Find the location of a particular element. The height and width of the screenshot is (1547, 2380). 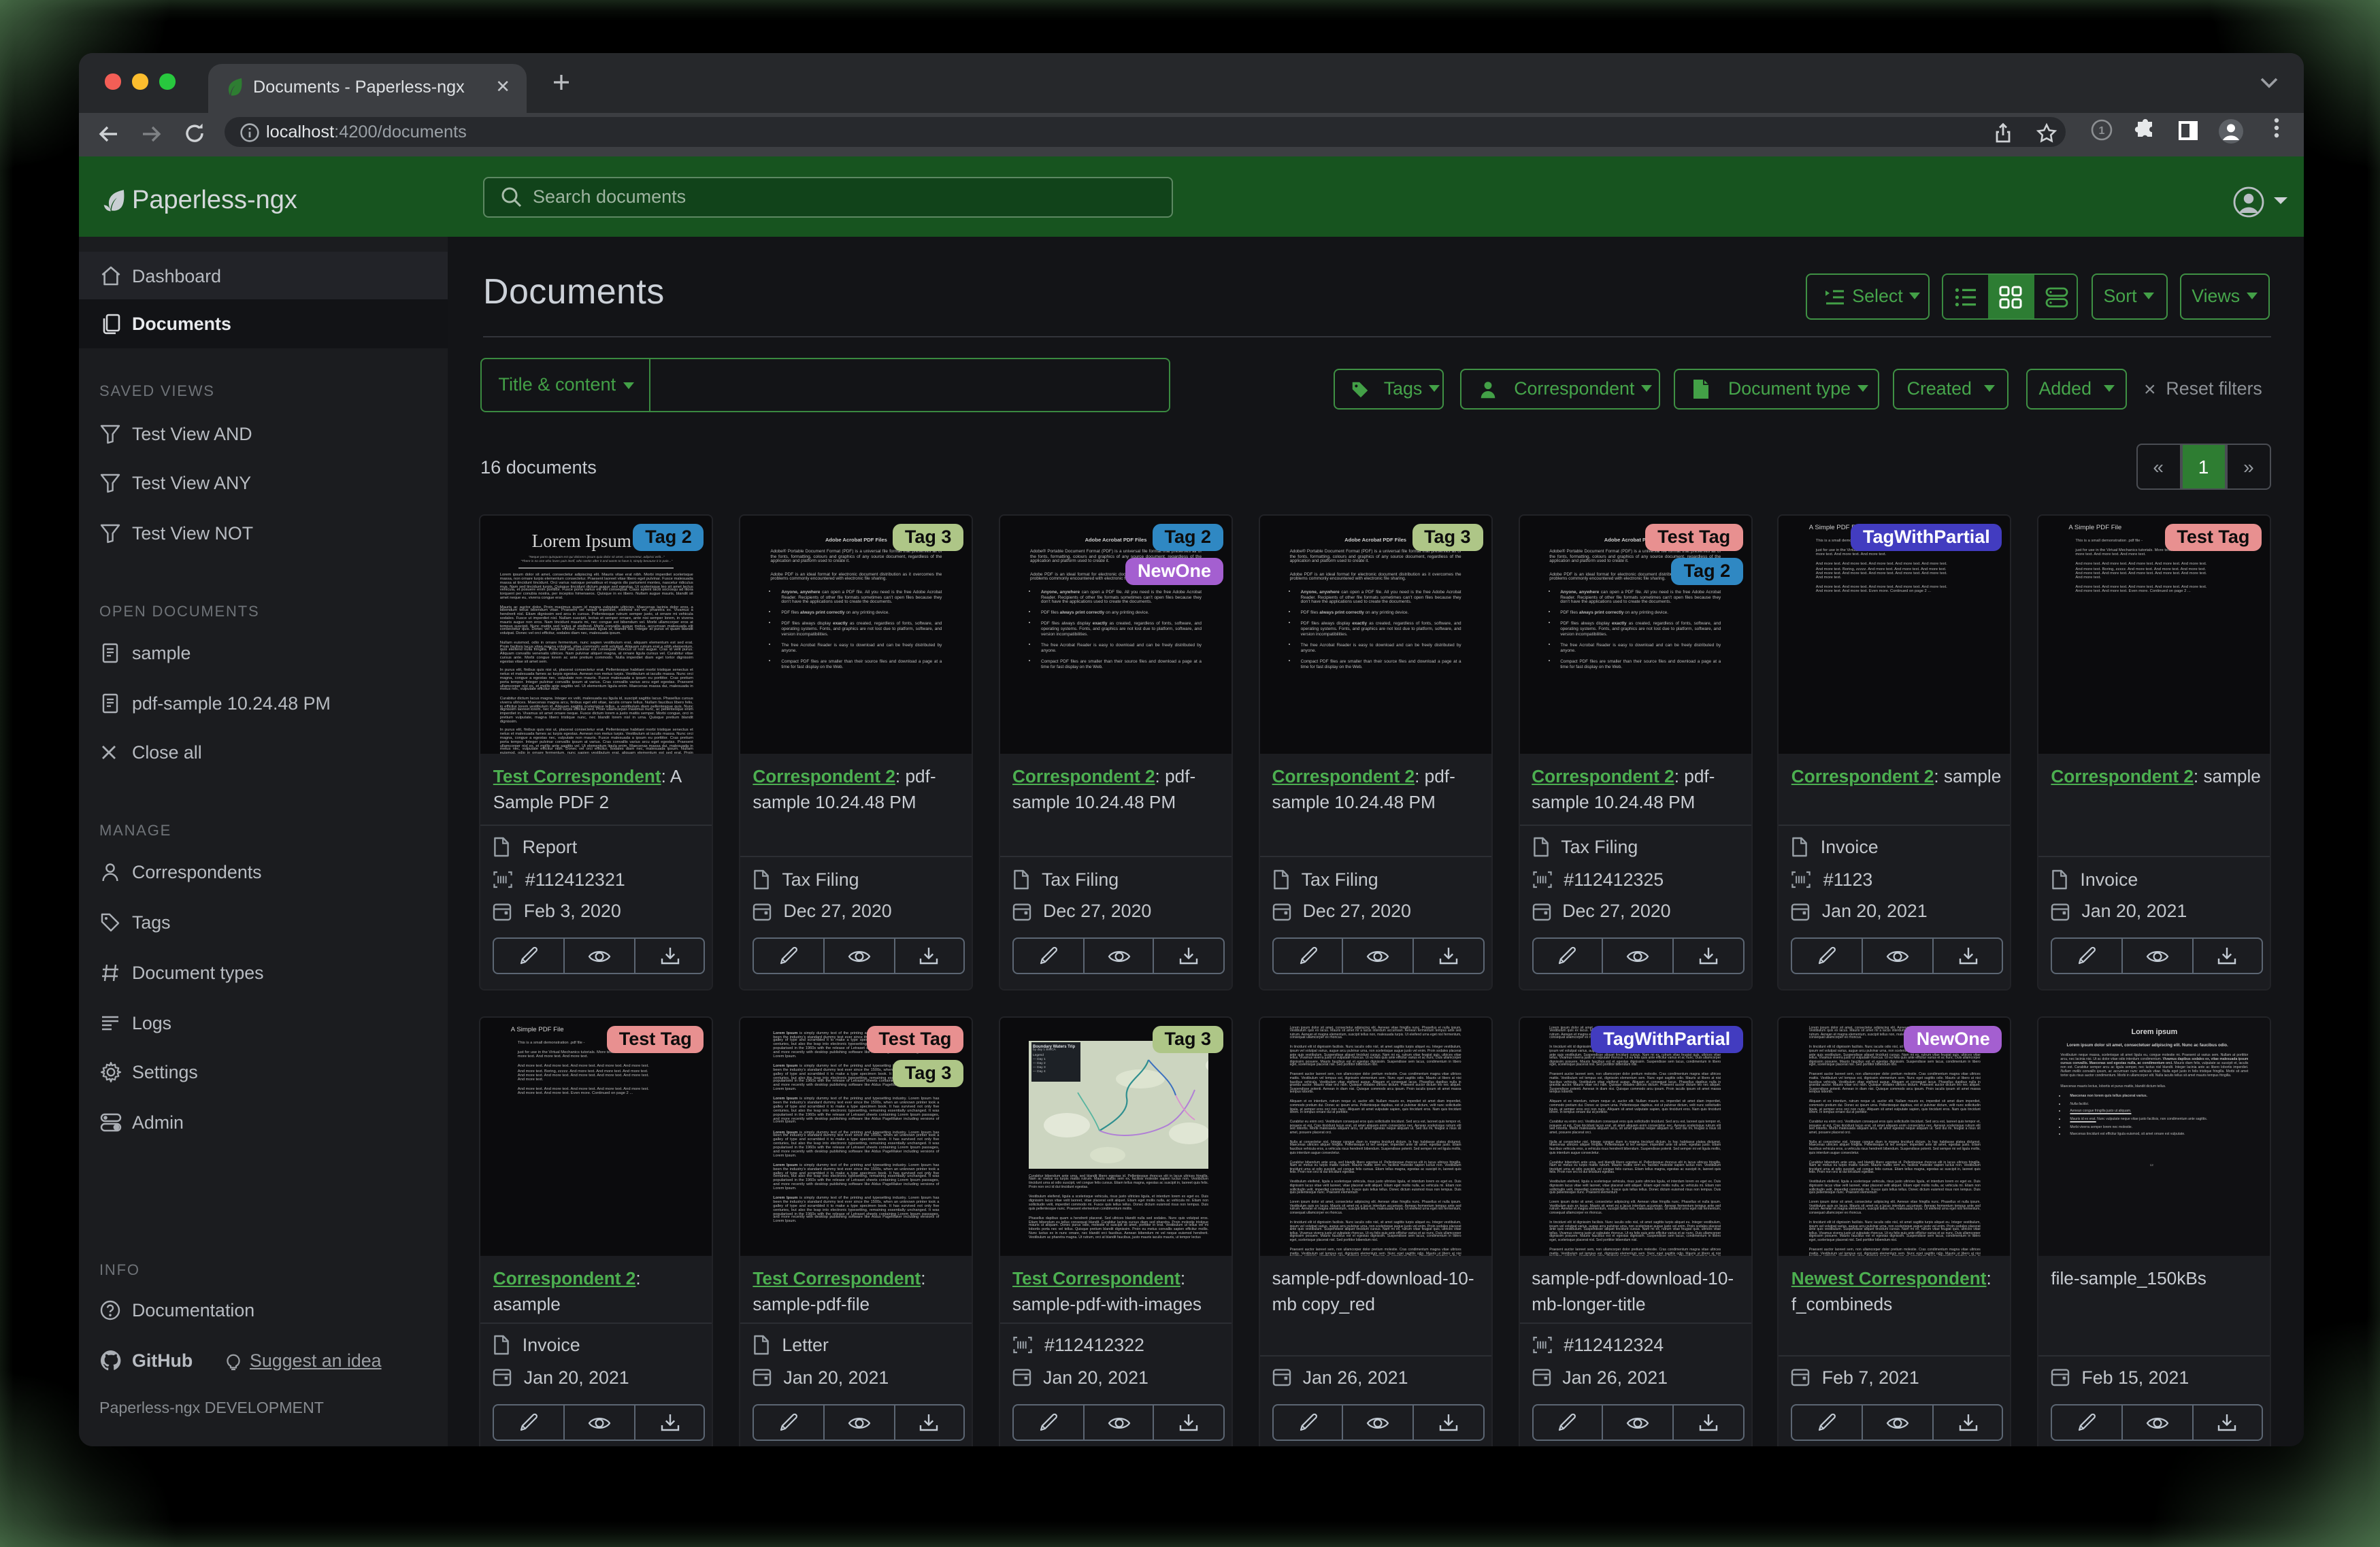

svg-text: 1 is located at coordinates (2101, 130).